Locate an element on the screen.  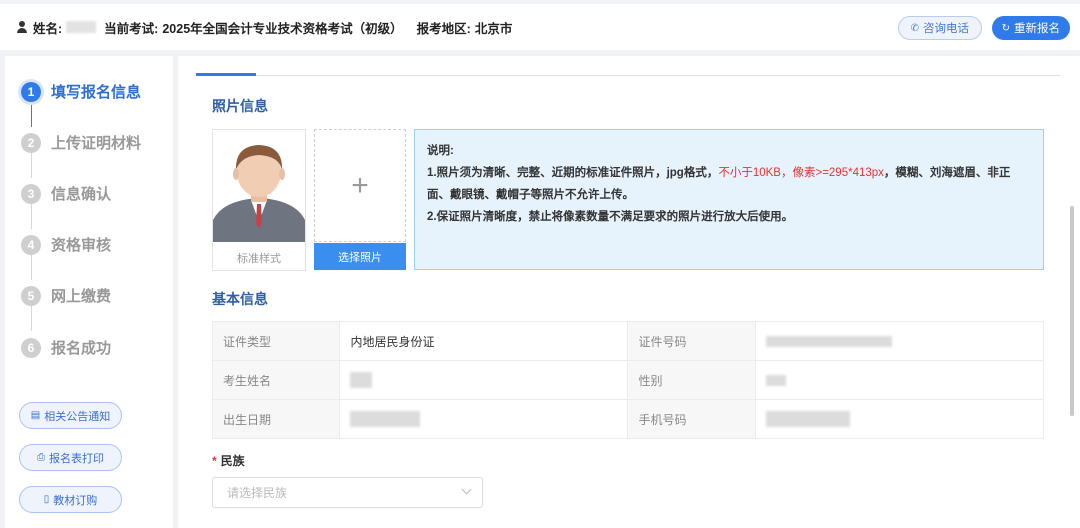
step-number: 6 is located at coordinates (31, 347).